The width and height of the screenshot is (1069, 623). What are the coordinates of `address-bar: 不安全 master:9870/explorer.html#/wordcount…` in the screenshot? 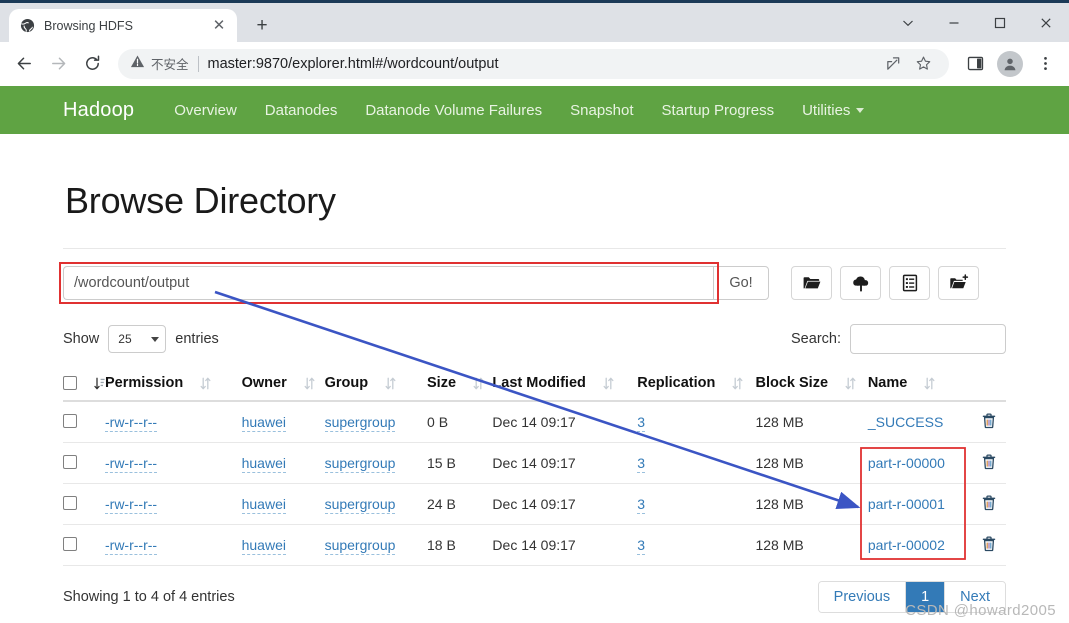 It's located at (533, 63).